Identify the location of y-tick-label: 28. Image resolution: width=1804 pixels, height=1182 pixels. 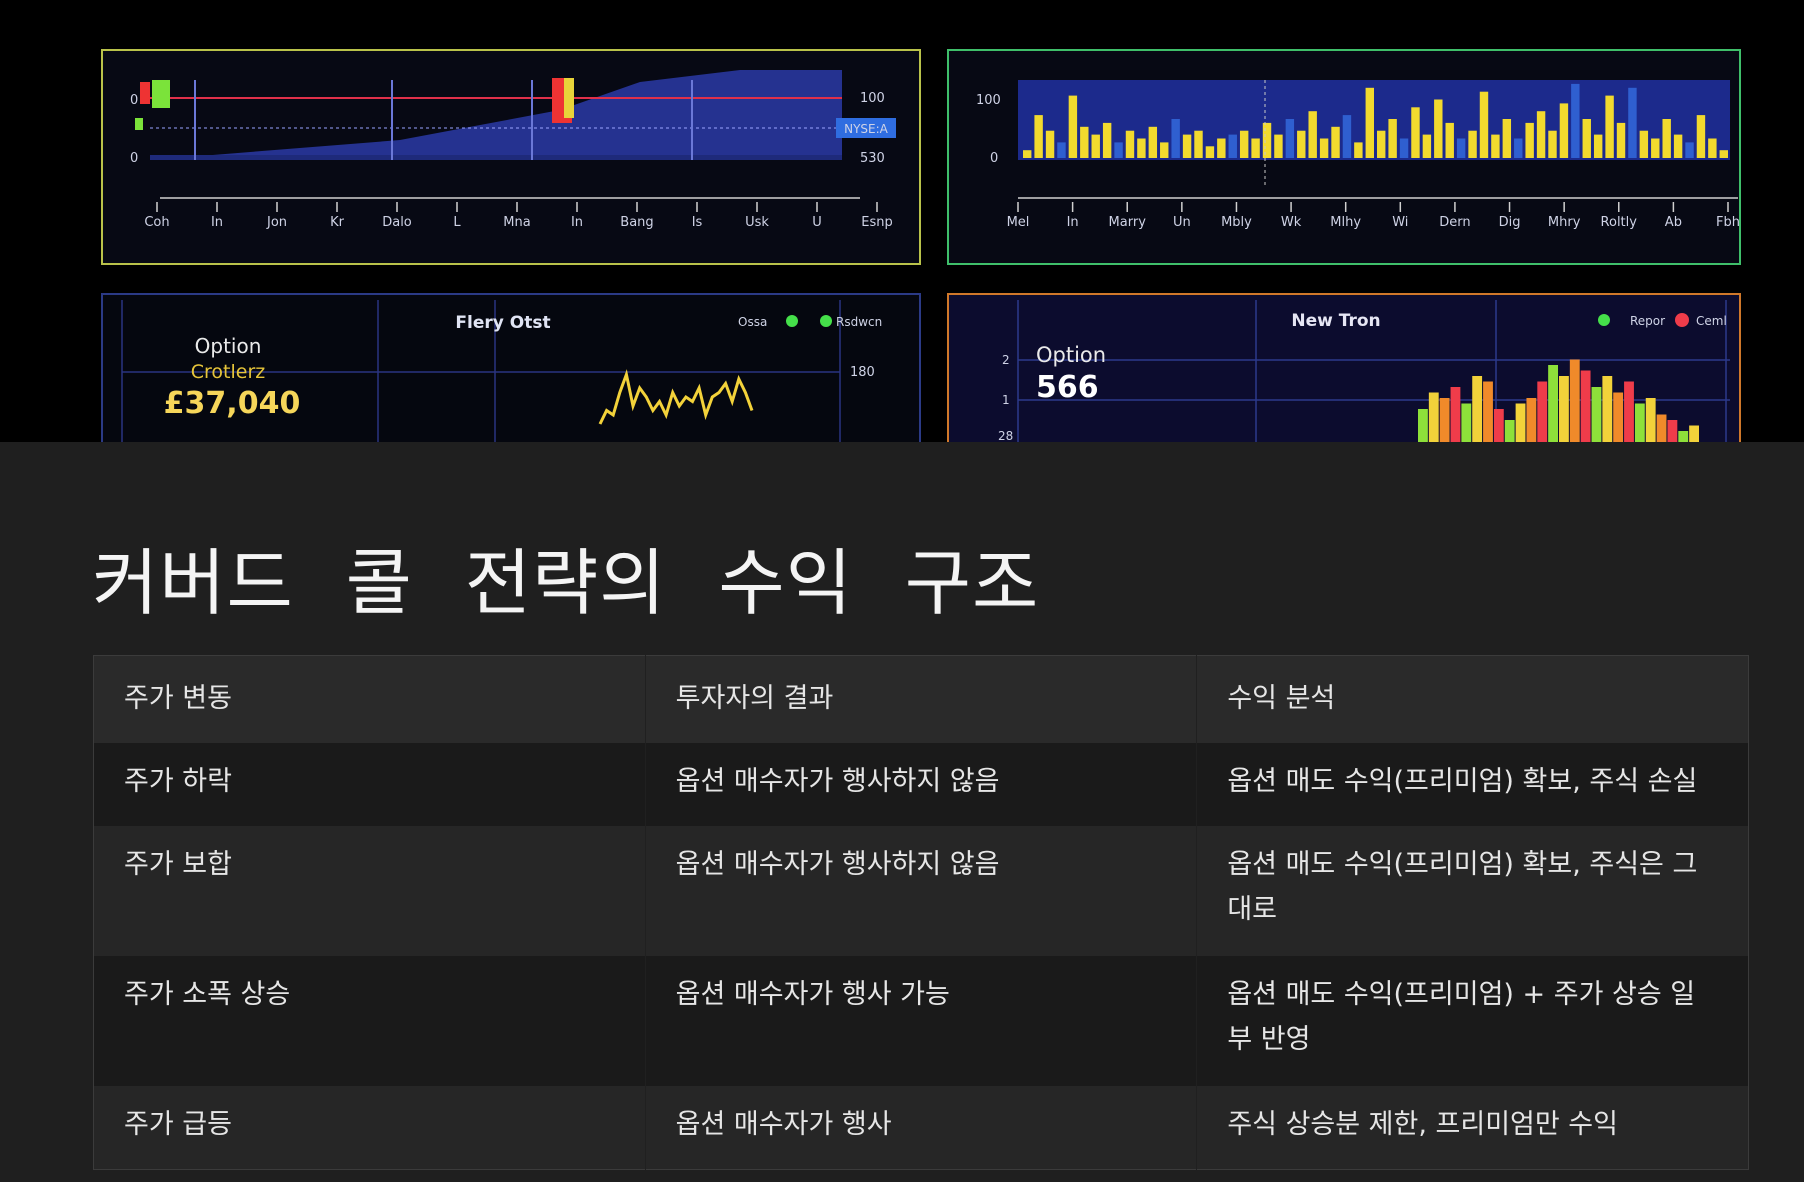
(1005, 435).